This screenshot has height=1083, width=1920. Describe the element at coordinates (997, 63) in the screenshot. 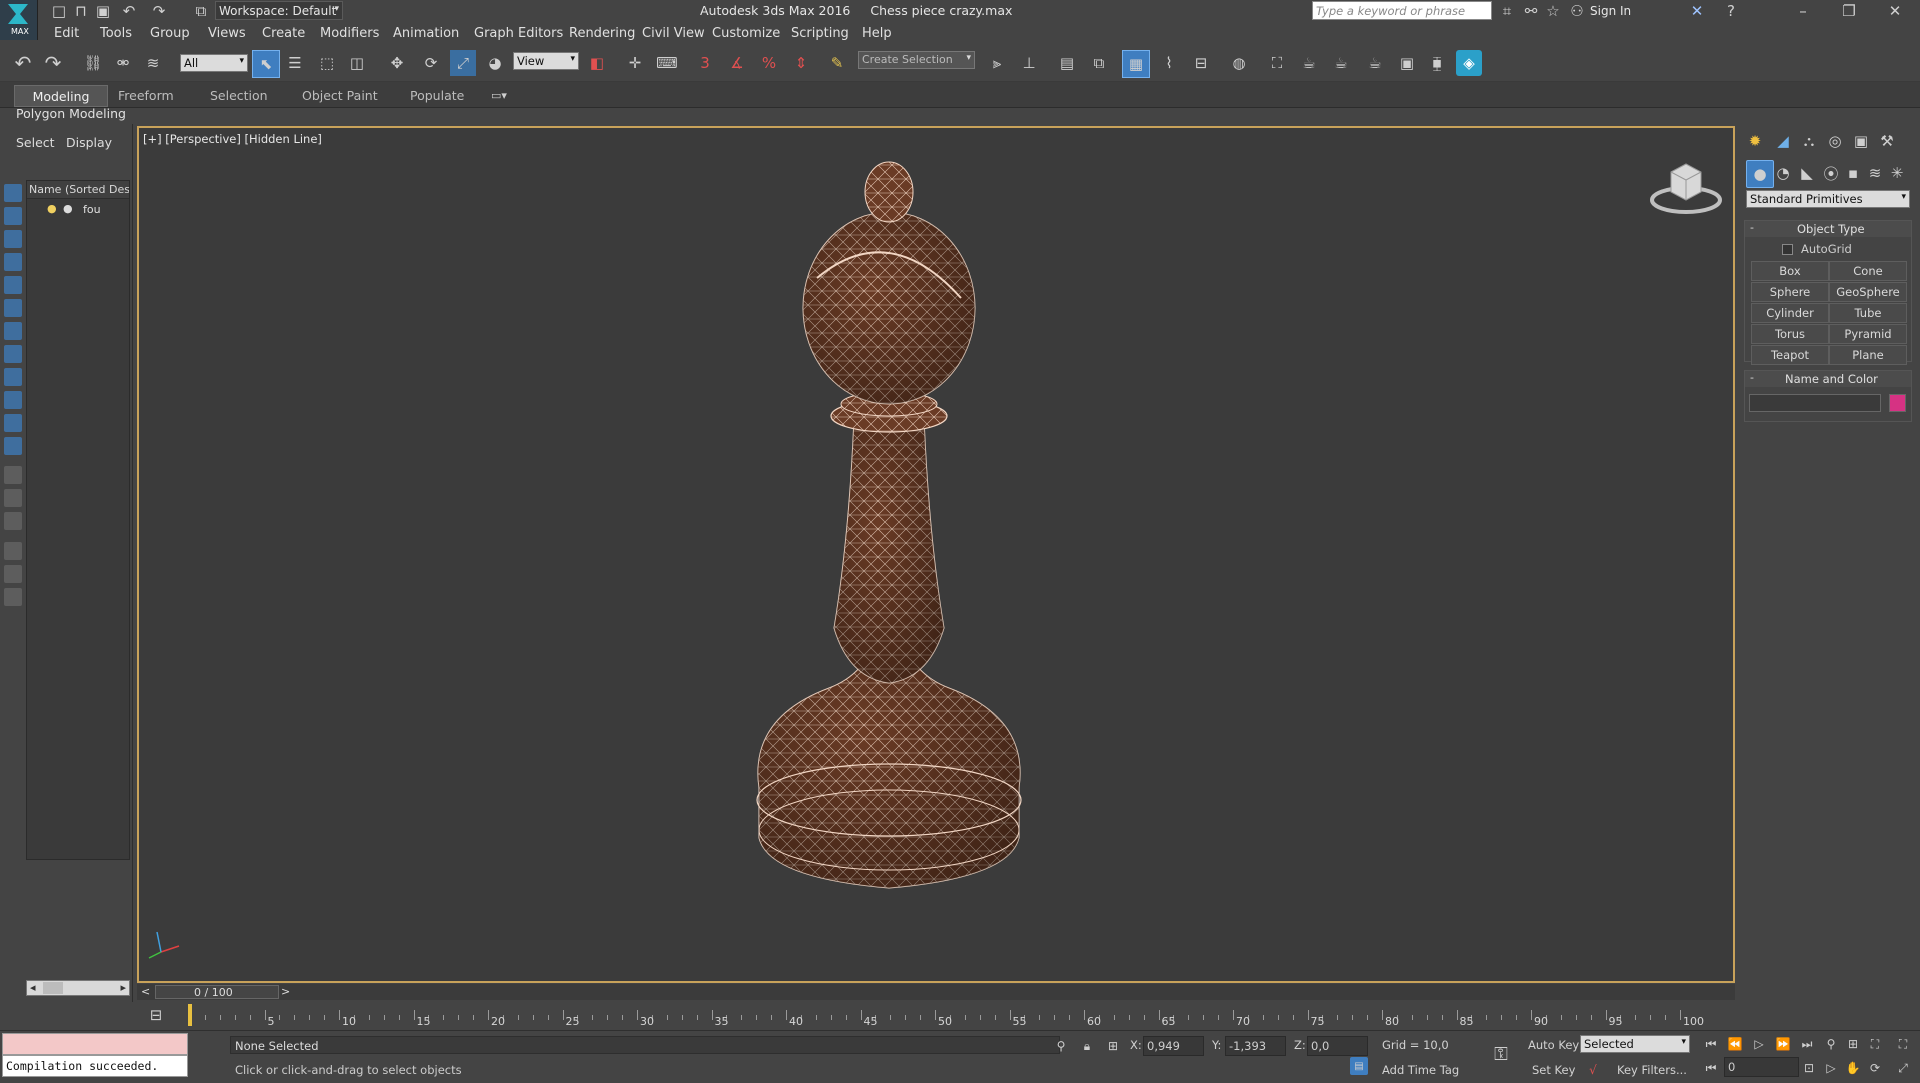

I see `mirror-icon: ⫸` at that location.